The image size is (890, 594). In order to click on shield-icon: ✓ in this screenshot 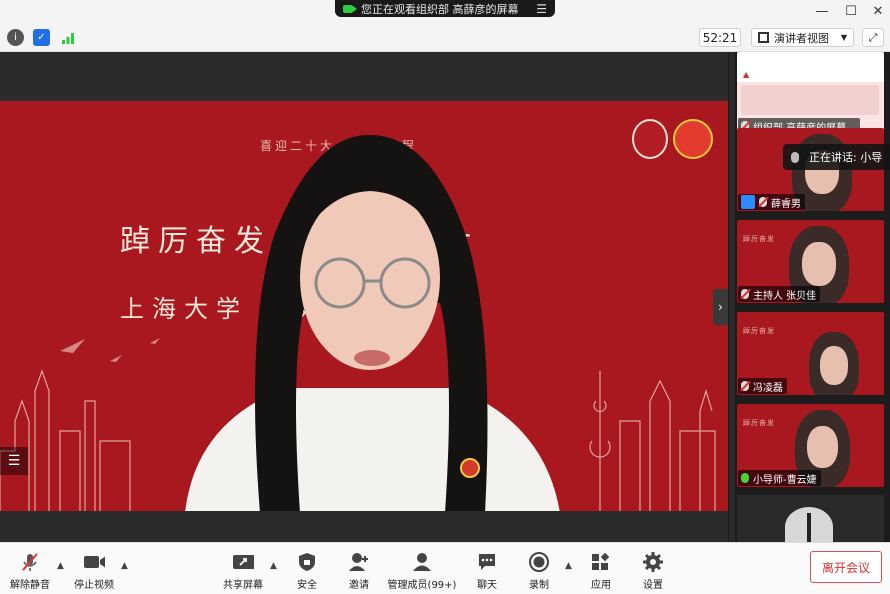, I will do `click(41, 37)`.